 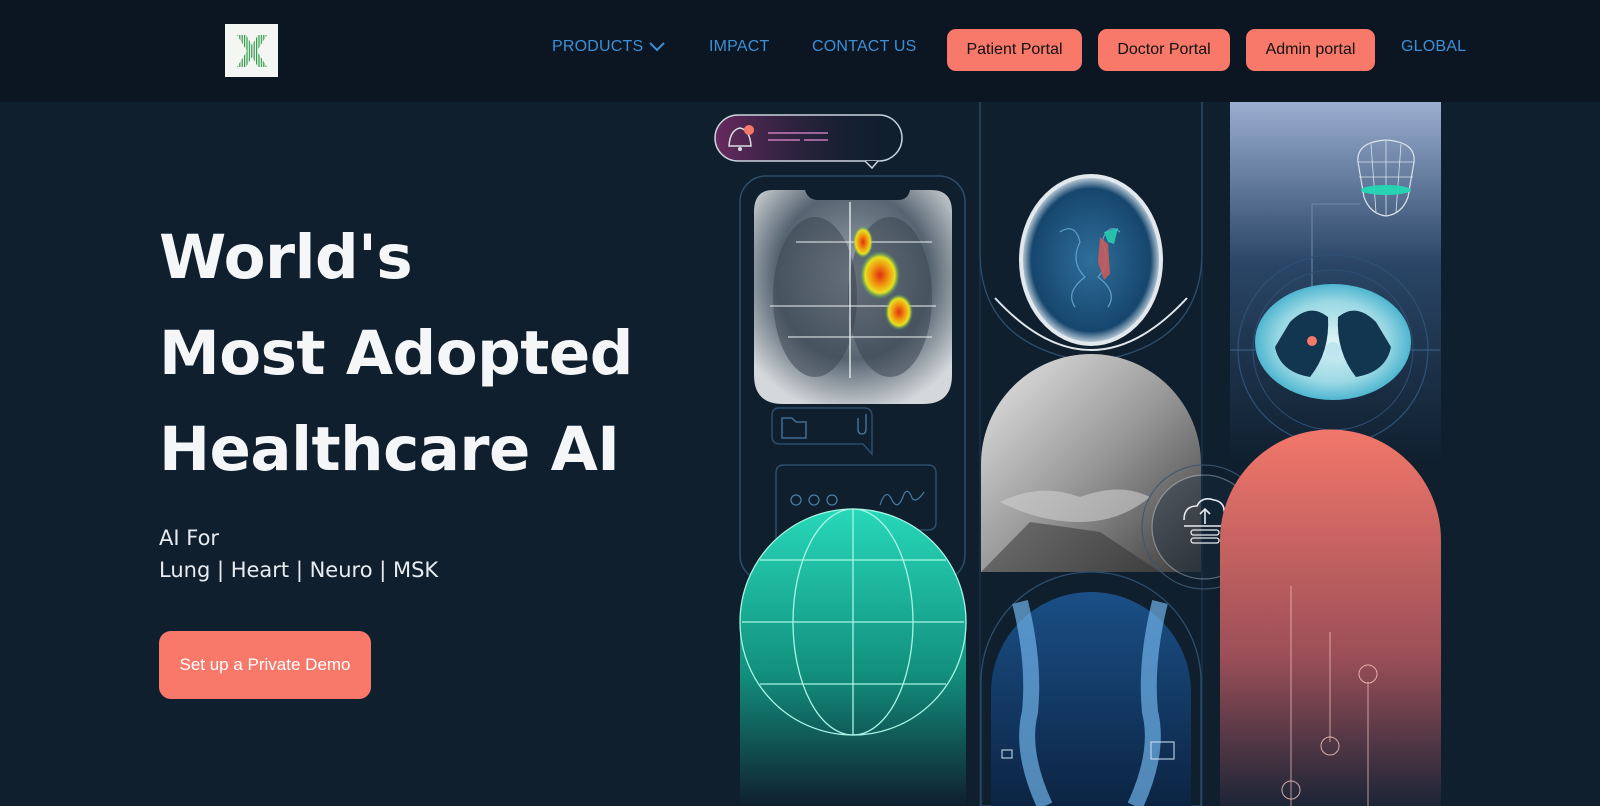 What do you see at coordinates (657, 47) in the screenshot?
I see `chevron-down-icon` at bounding box center [657, 47].